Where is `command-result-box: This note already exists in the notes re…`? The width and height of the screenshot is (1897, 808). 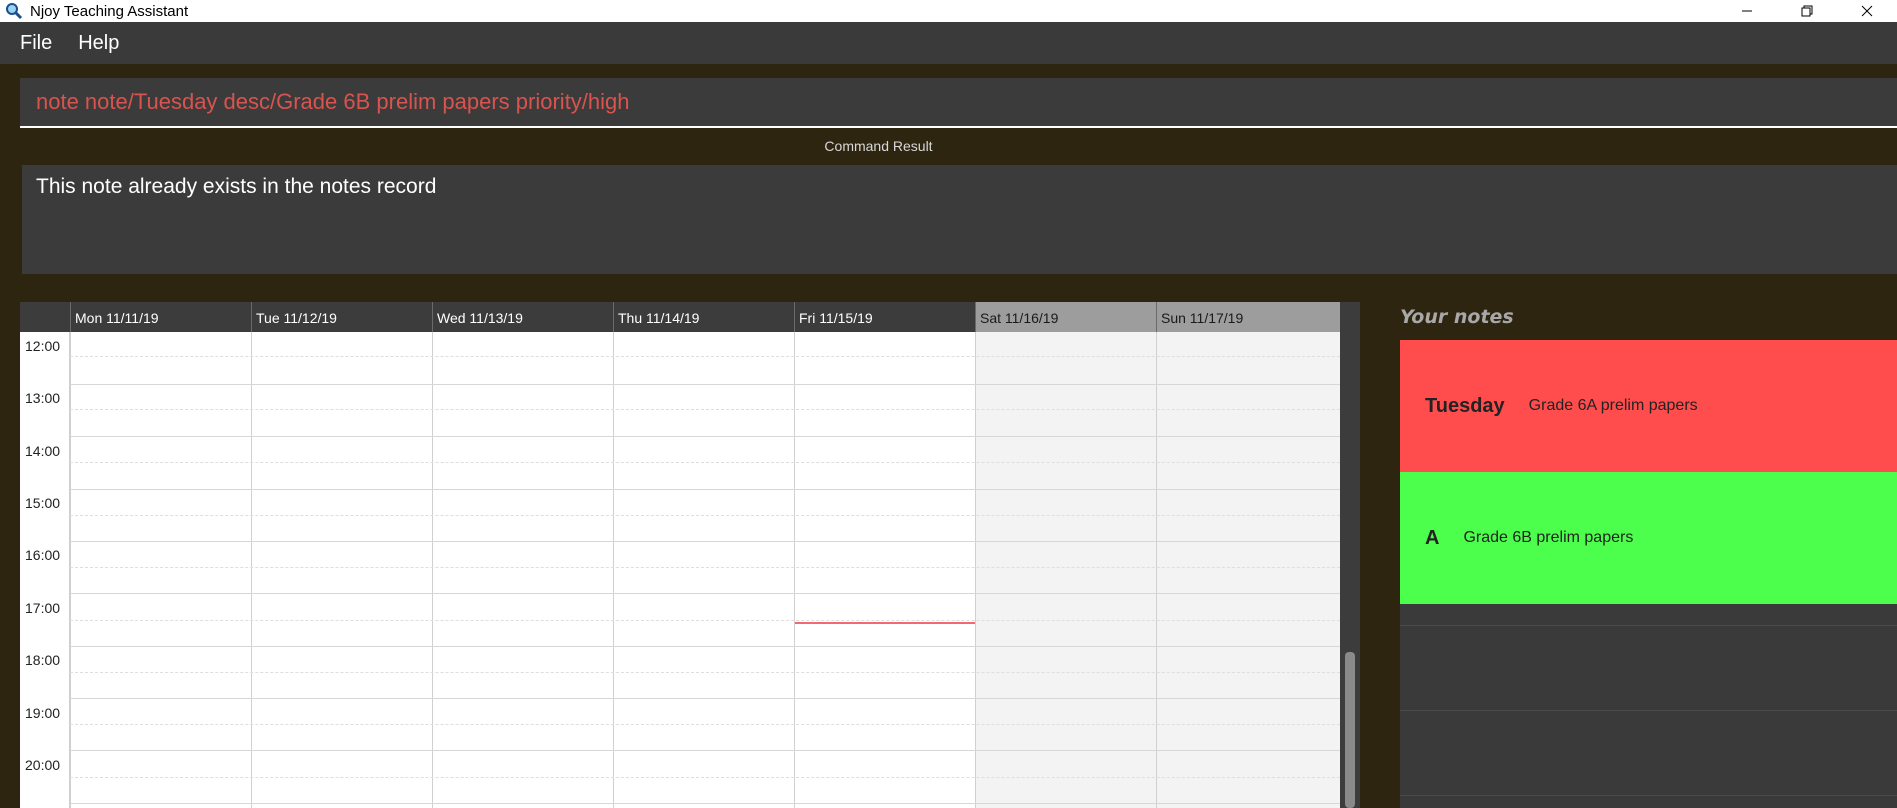
command-result-box: This note already exists in the notes re… is located at coordinates (959, 219).